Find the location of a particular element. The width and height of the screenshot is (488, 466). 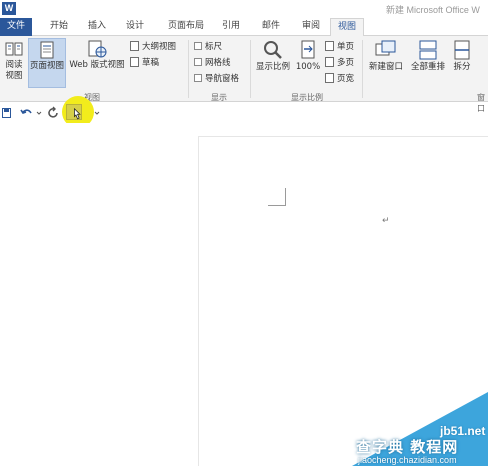

read-mode-icon is located at coordinates (14, 49).